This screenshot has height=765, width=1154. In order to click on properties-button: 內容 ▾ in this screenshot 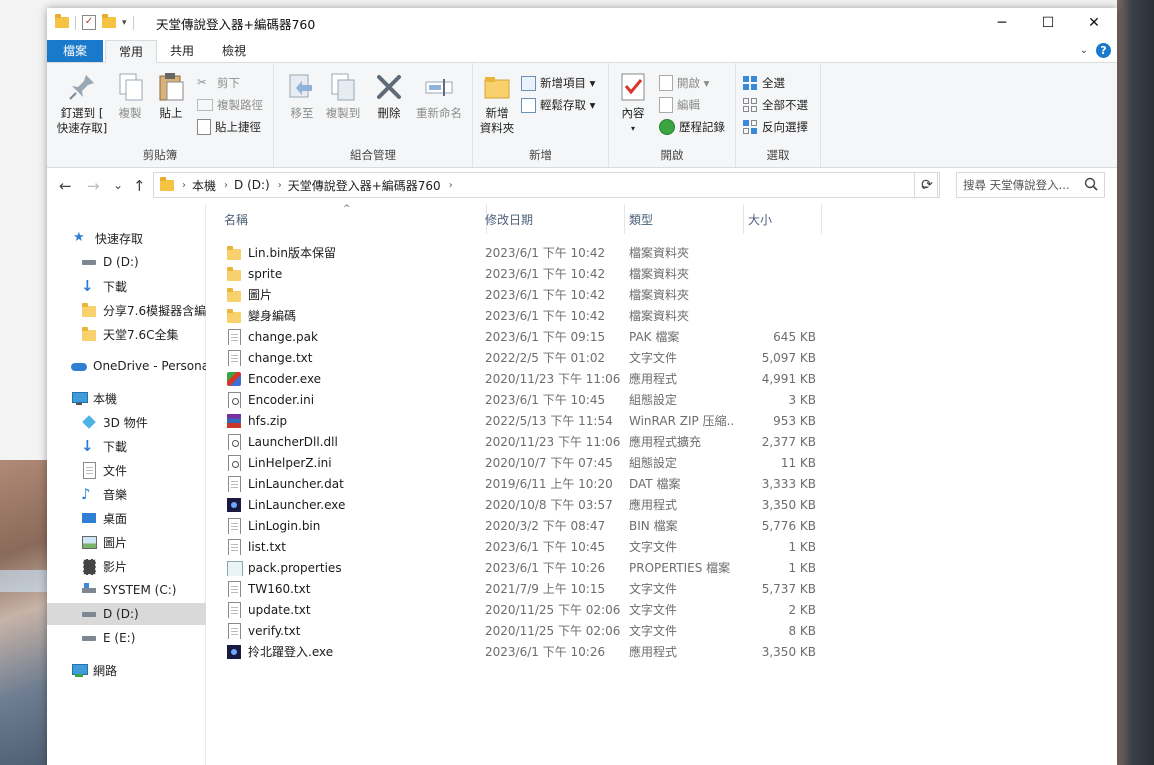, I will do `click(633, 102)`.